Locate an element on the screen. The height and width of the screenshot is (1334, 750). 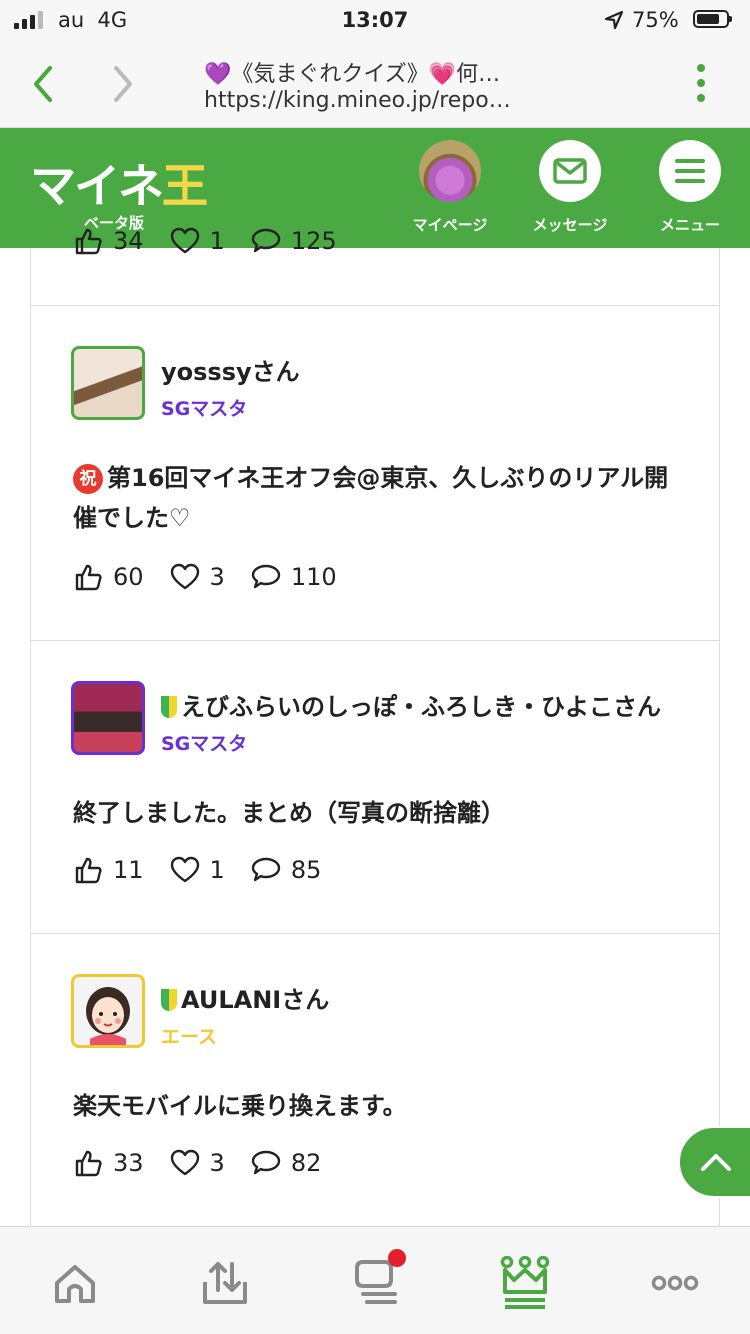
chevron-up-icon is located at coordinates (716, 1162).